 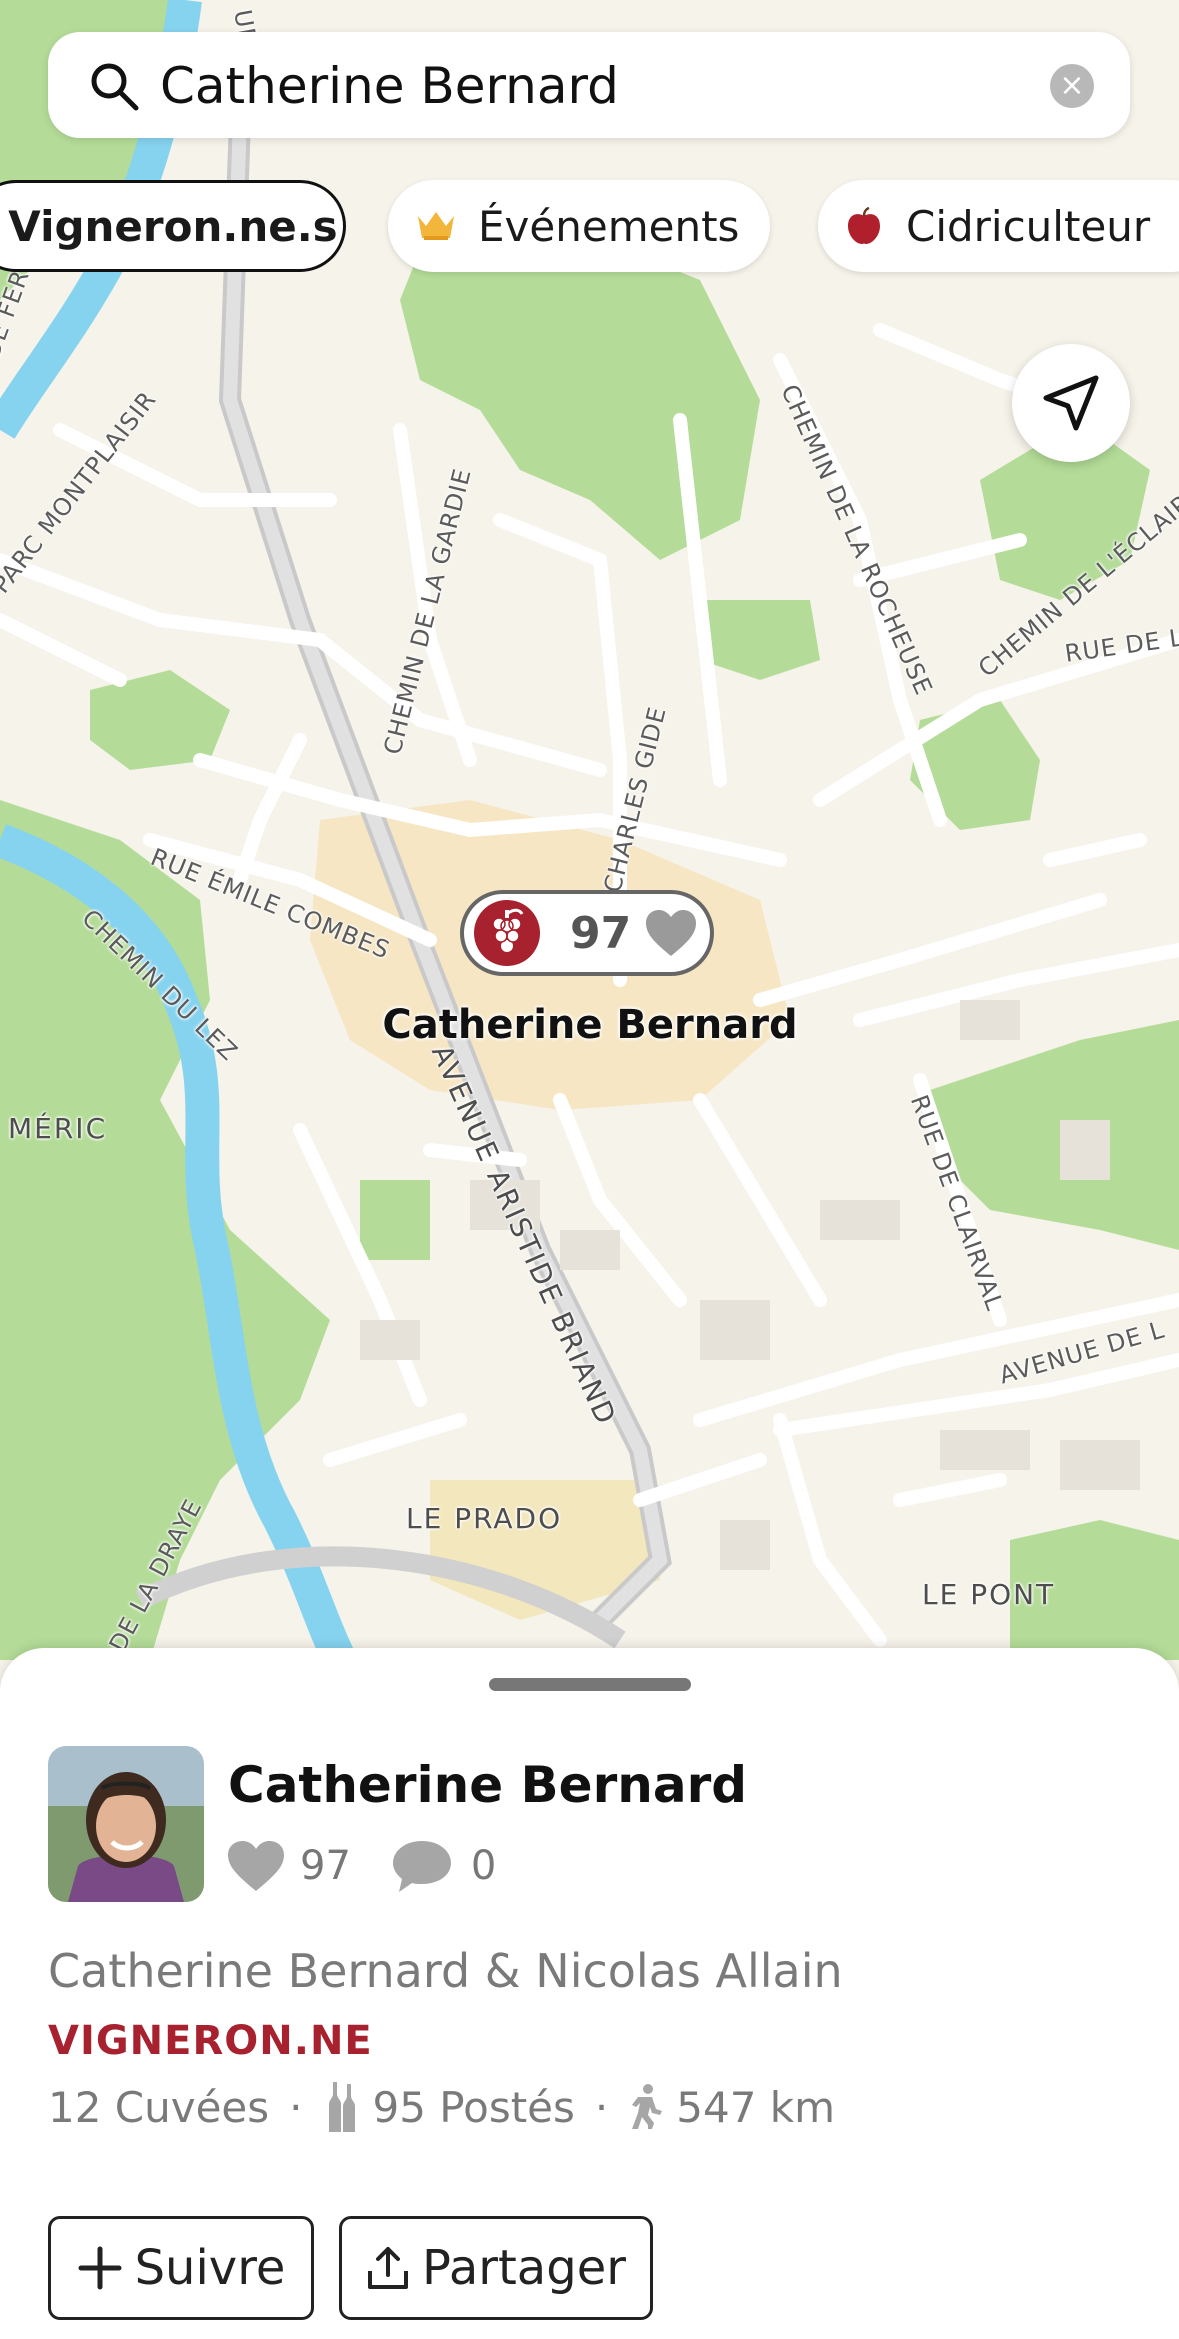 I want to click on grape-icon, so click(x=507, y=933).